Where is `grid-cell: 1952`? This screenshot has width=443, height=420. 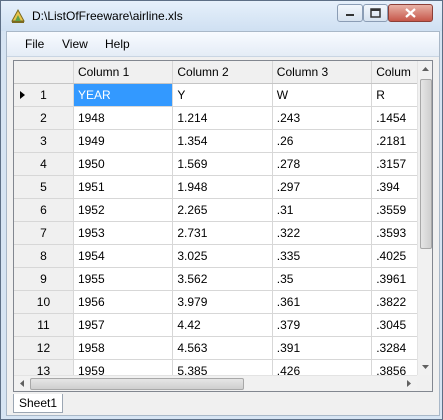 grid-cell: 1952 is located at coordinates (123, 210).